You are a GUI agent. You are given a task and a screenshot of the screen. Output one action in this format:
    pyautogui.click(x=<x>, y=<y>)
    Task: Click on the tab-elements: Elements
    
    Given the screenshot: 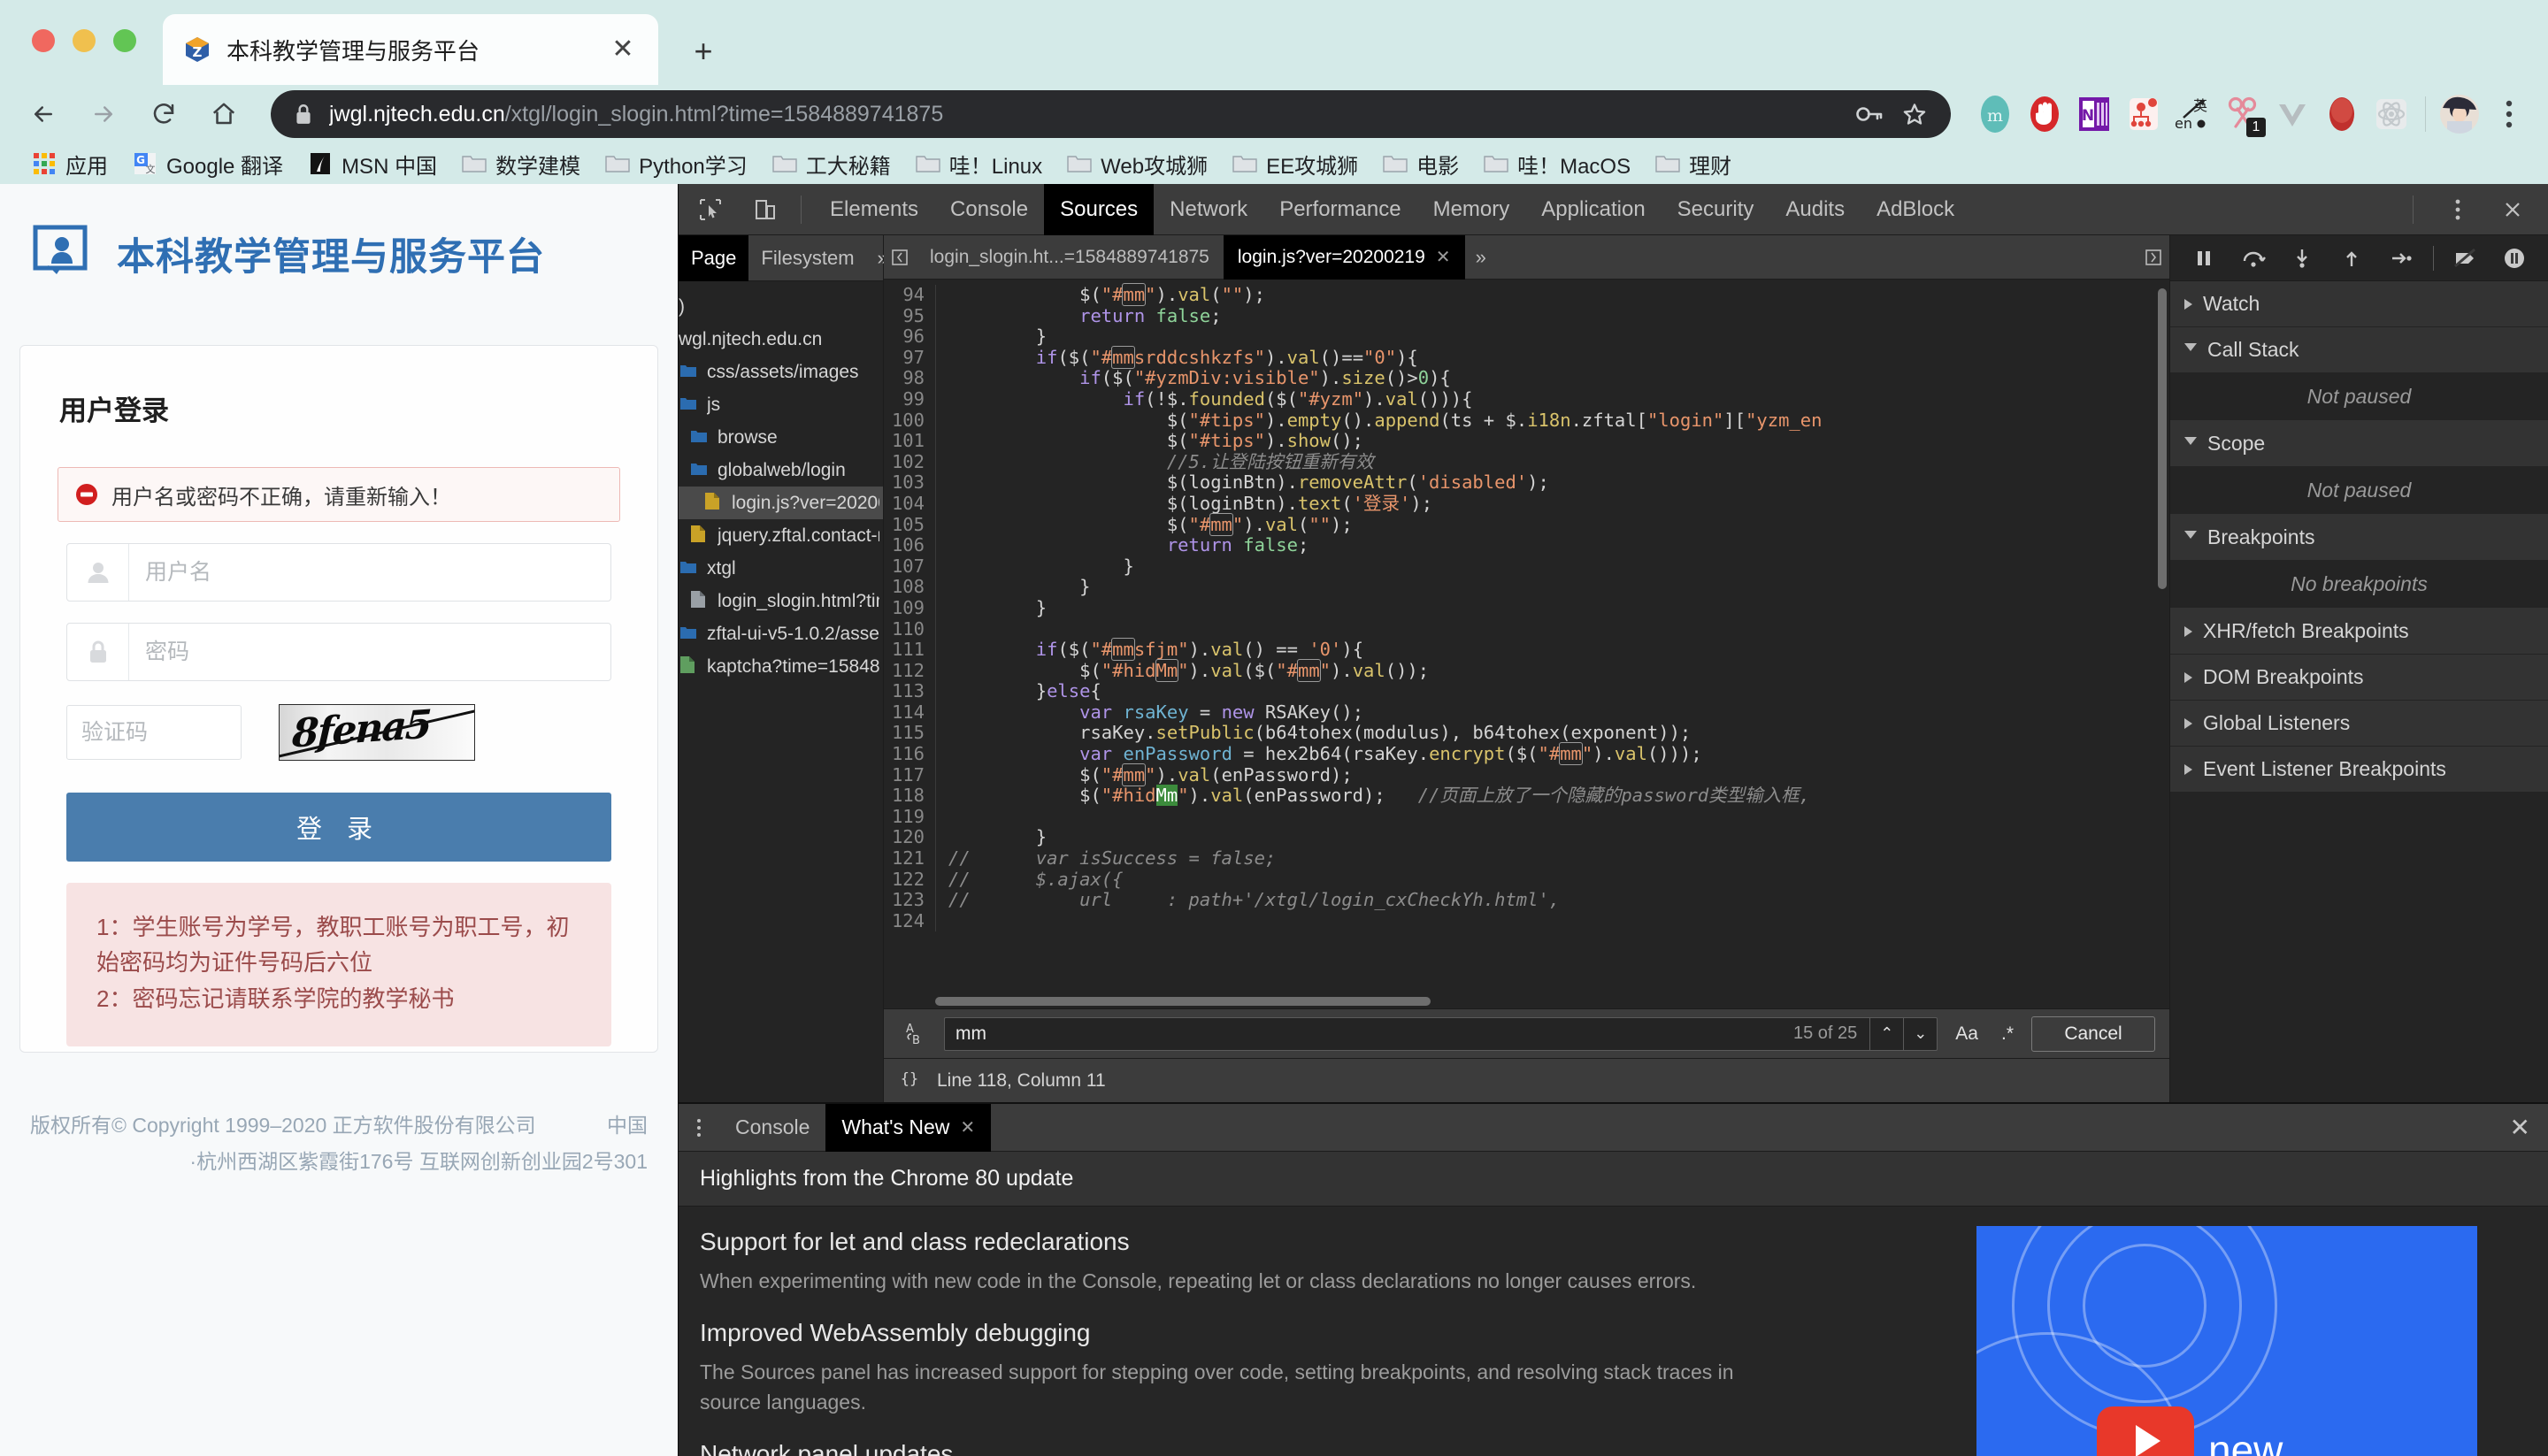 What is the action you would take?
    pyautogui.click(x=874, y=209)
    